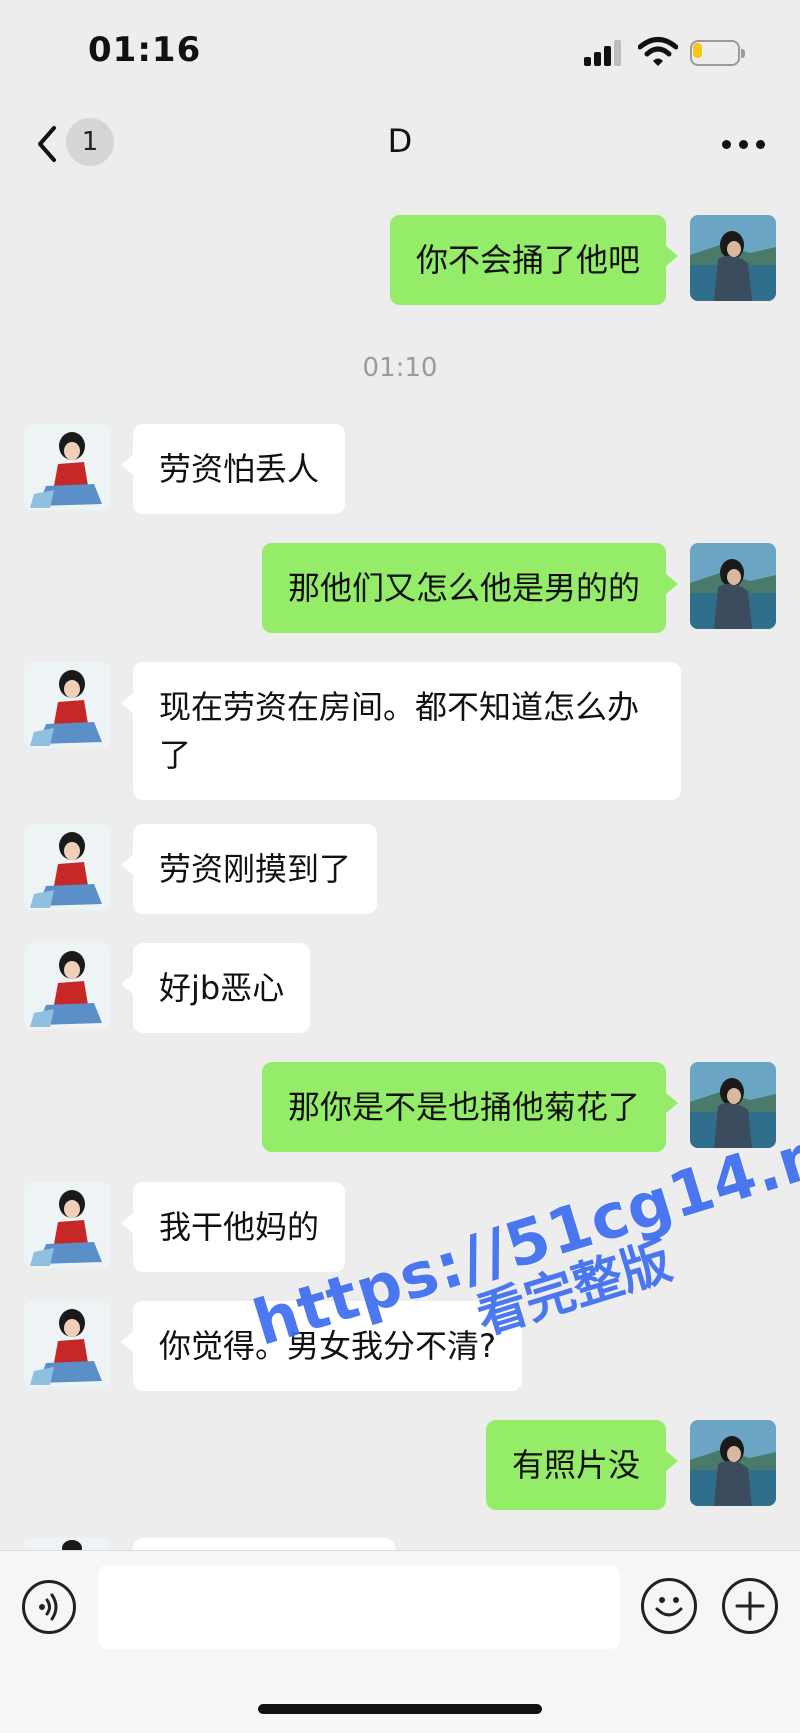 This screenshot has width=800, height=1733. I want to click on back-button, so click(47, 144).